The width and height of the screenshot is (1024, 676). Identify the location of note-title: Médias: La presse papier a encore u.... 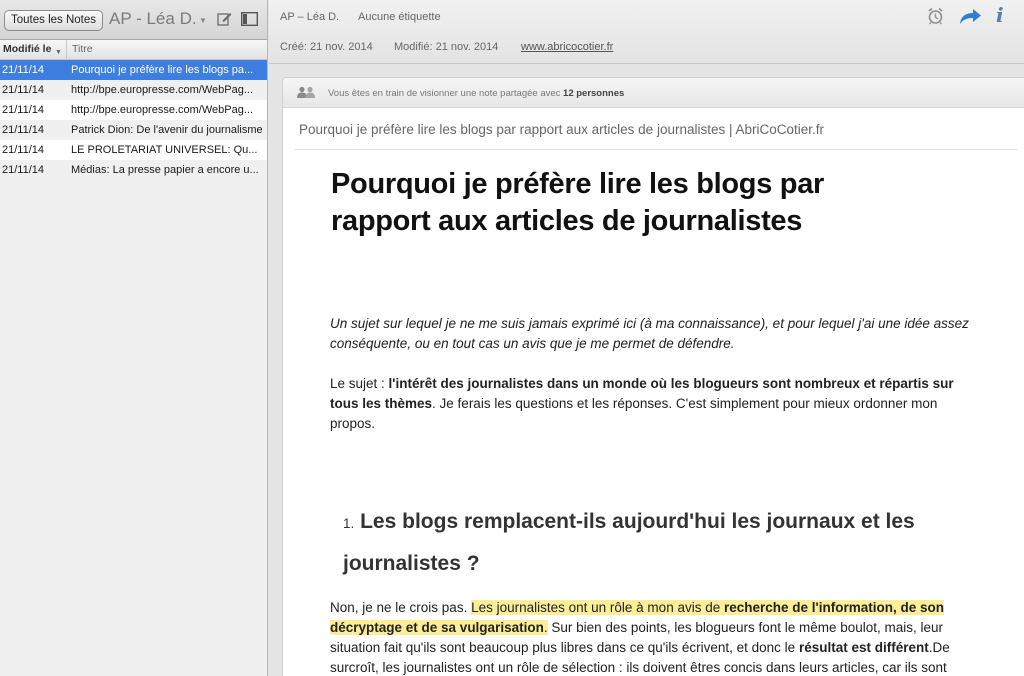
(165, 170).